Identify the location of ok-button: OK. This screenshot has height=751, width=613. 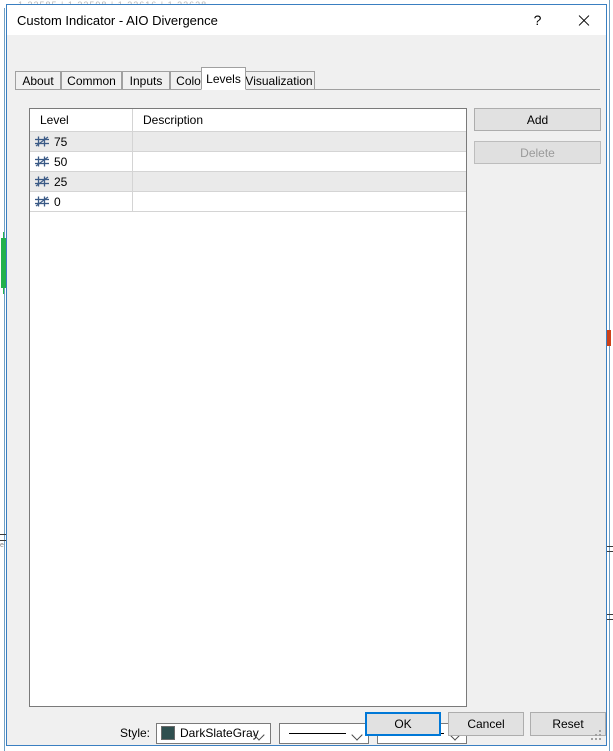
(403, 724).